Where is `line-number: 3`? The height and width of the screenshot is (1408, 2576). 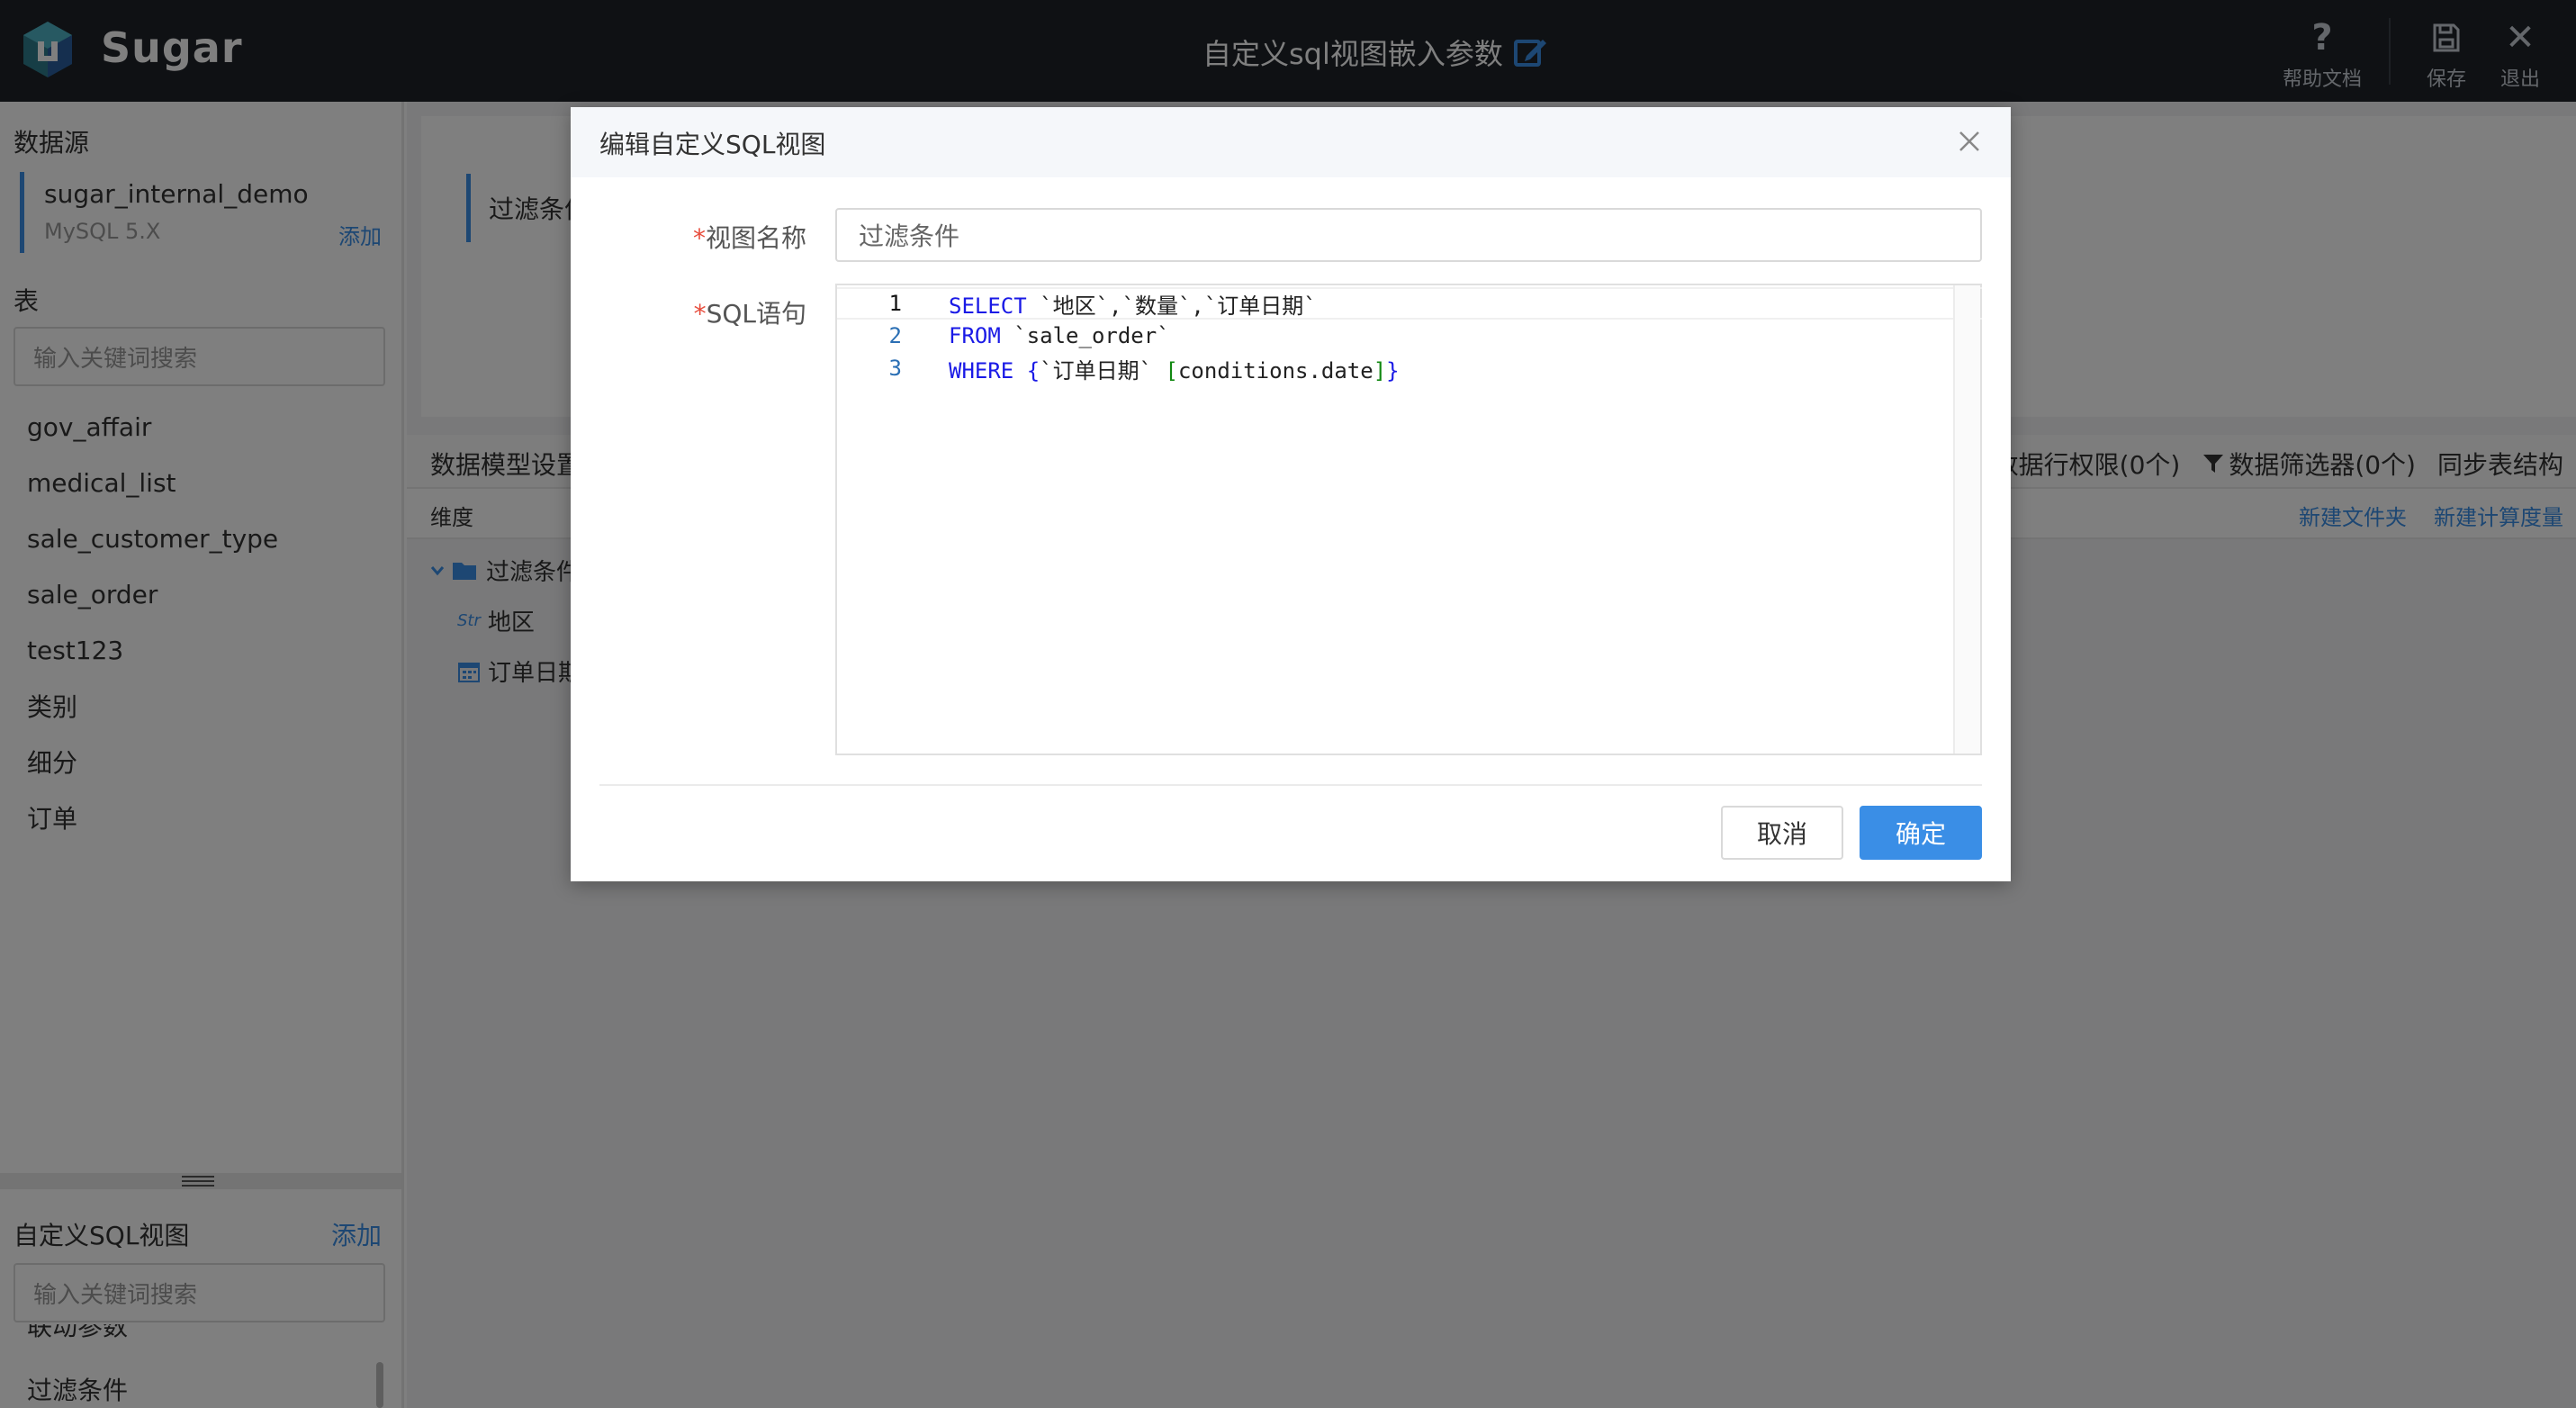
line-number: 3 is located at coordinates (895, 368).